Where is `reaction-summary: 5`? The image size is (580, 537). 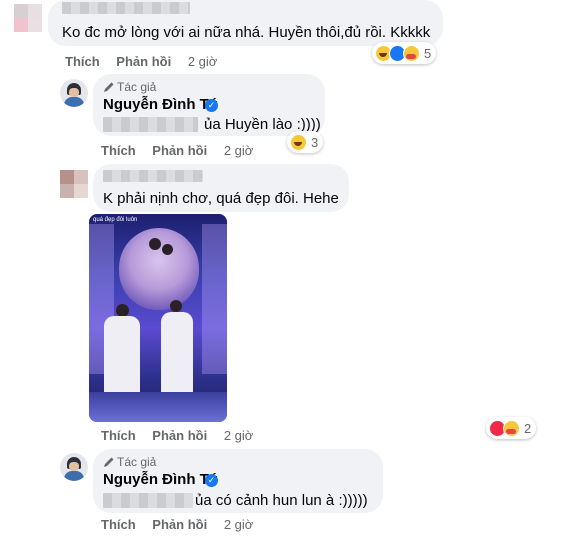 reaction-summary: 5 is located at coordinates (404, 53).